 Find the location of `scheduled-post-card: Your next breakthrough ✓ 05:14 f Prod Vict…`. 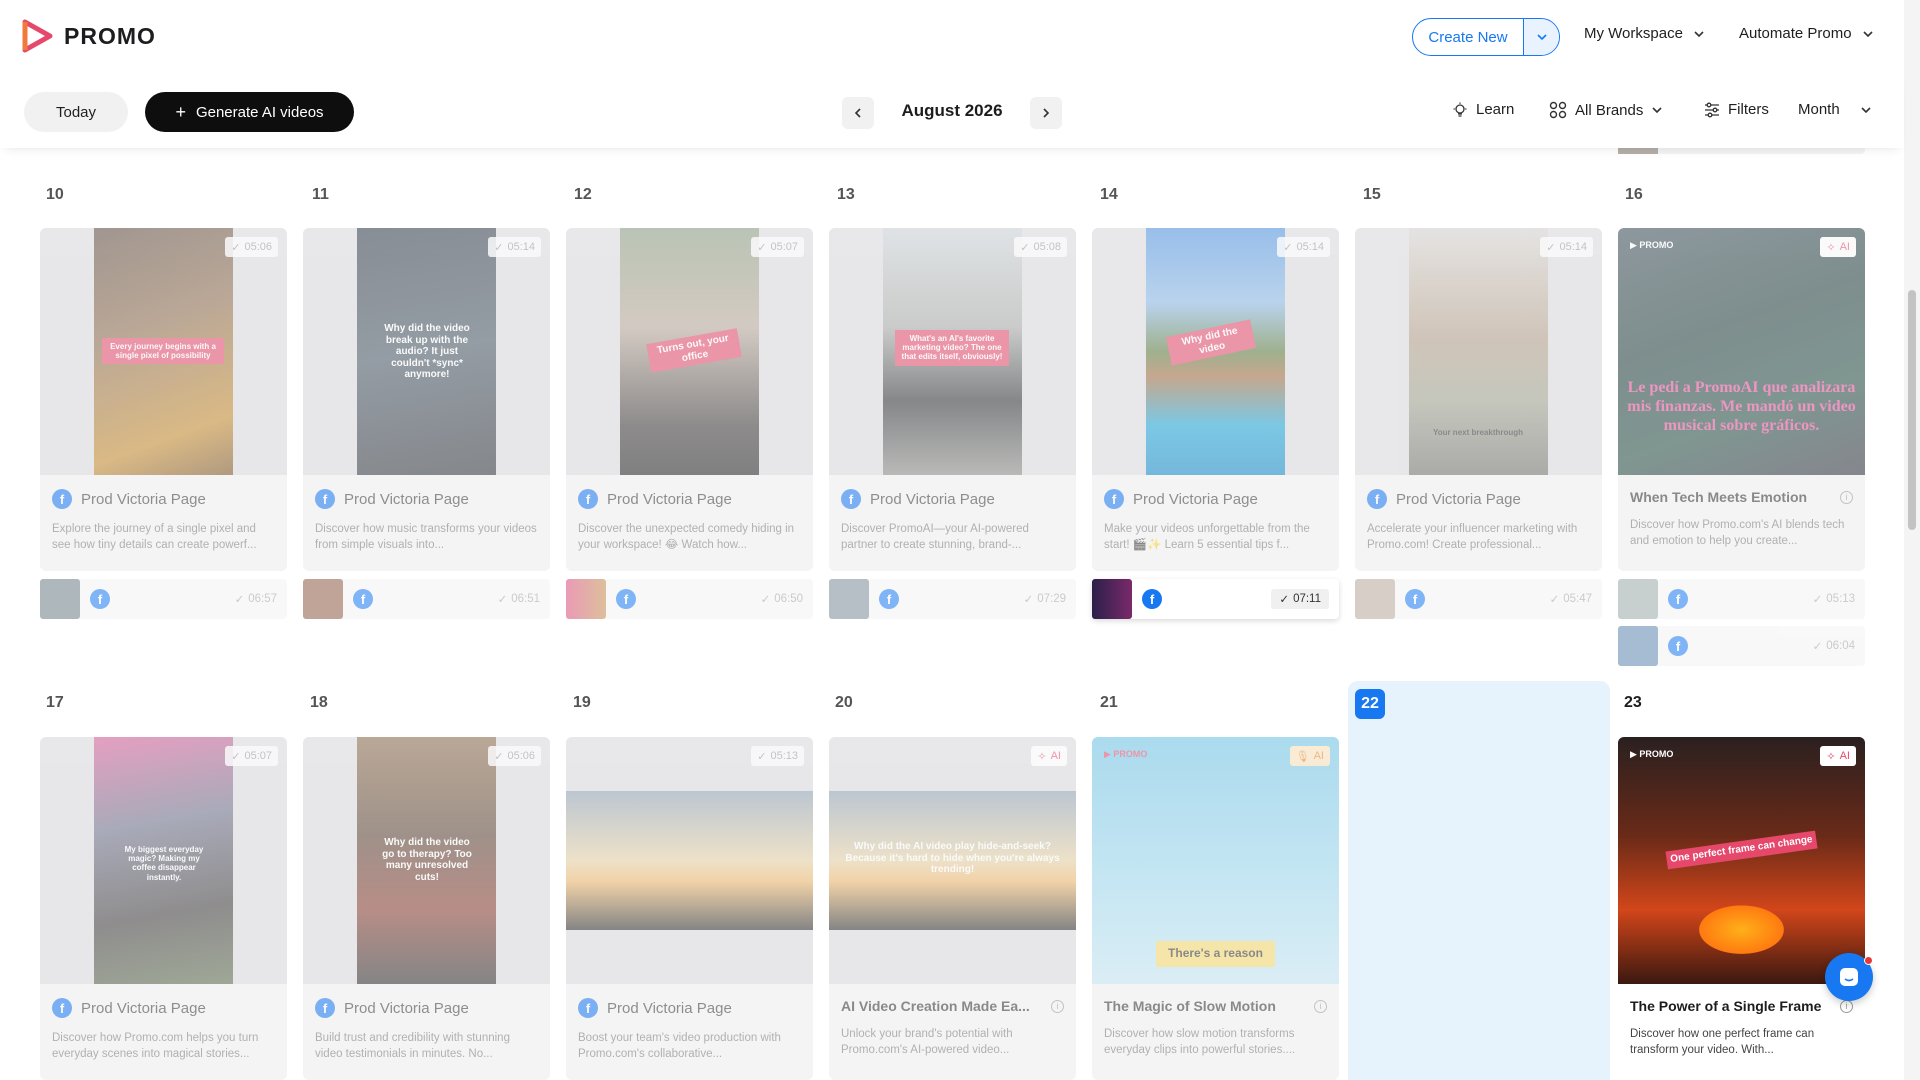

scheduled-post-card: Your next breakthrough ✓ 05:14 f Prod Vict… is located at coordinates (1478, 399).